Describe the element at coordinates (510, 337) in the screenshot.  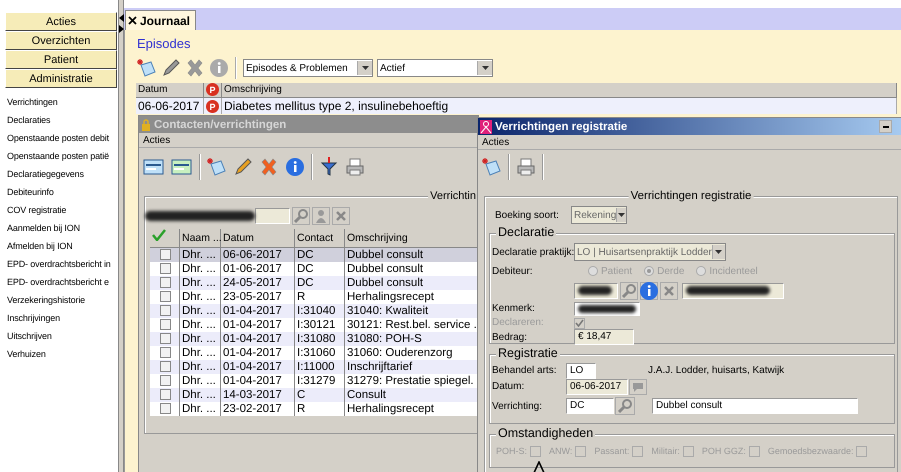
I see `field-label: Bedrag:` at that location.